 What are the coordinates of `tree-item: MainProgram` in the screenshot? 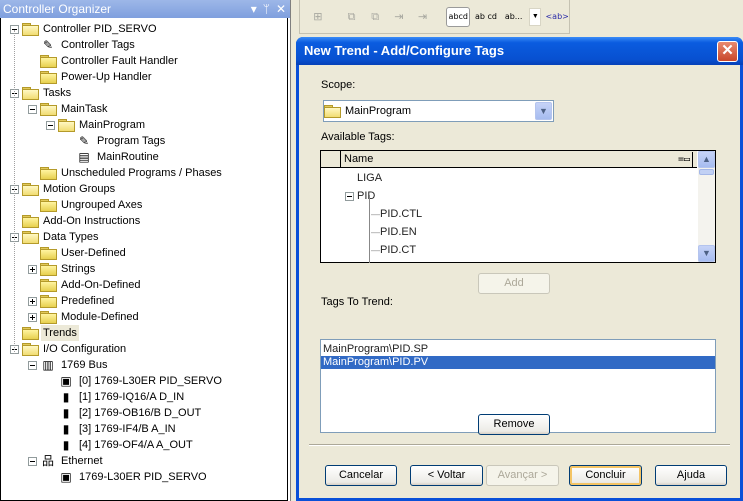 It's located at (96, 125).